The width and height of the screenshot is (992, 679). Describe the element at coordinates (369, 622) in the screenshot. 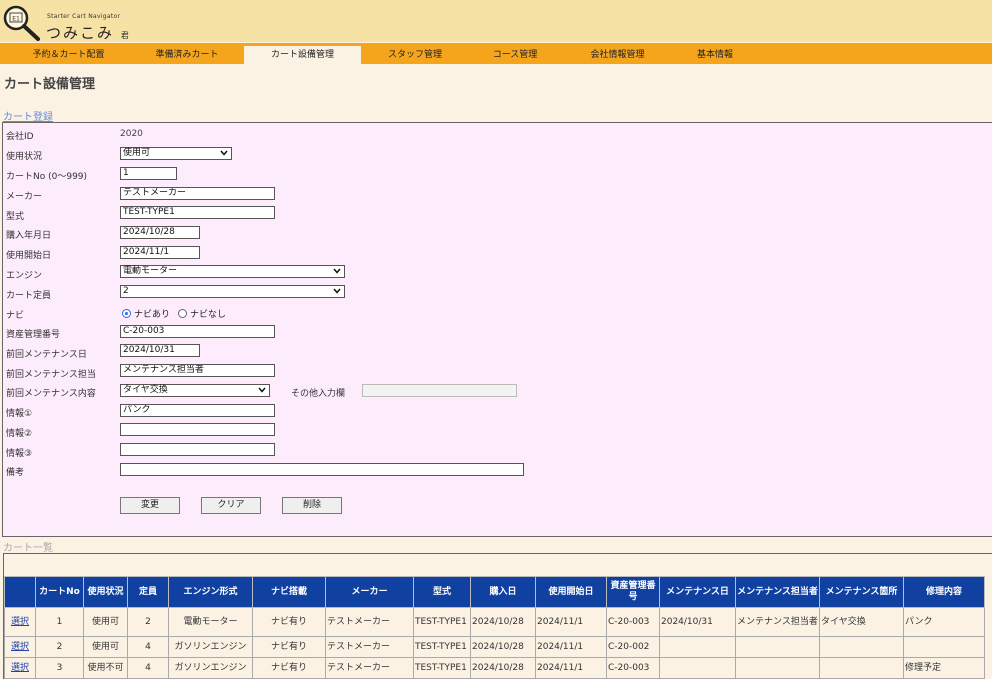

I see `table-cell: テストメーカー` at that location.